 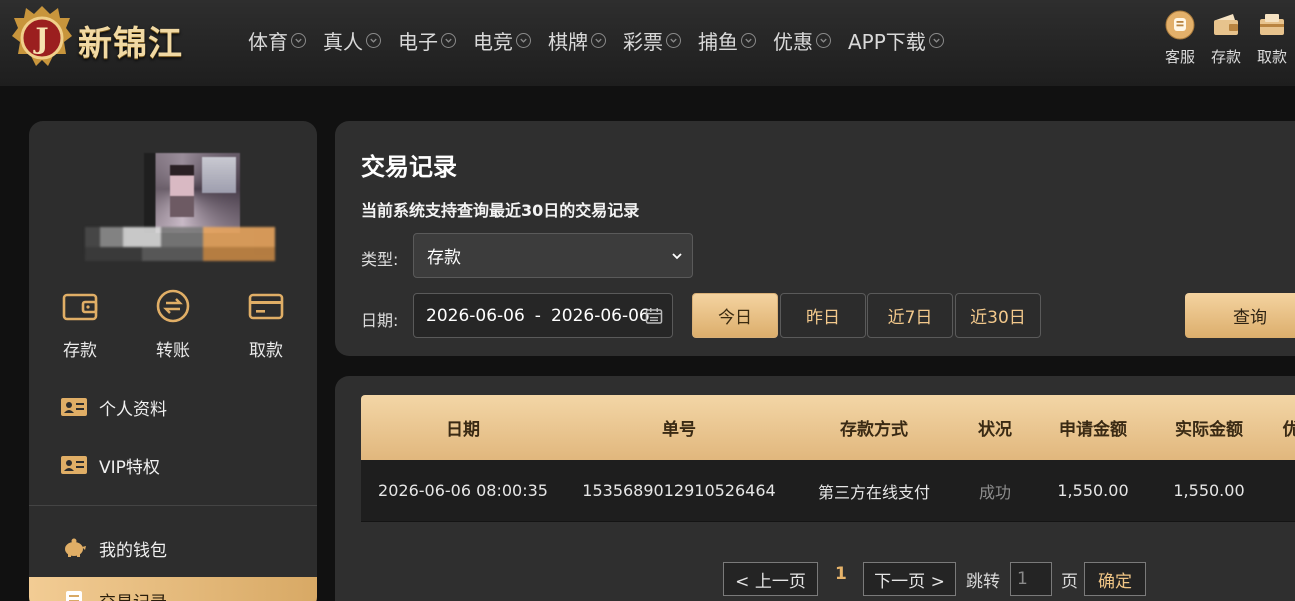 I want to click on nav-item-promotions: 优惠, so click(x=802, y=40).